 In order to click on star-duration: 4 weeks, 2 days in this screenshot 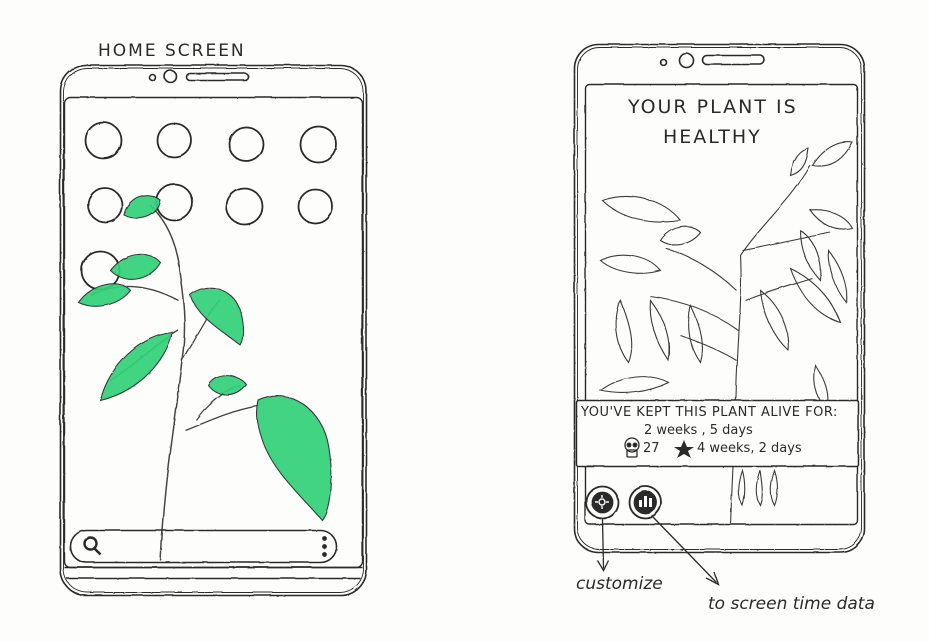, I will do `click(749, 448)`.